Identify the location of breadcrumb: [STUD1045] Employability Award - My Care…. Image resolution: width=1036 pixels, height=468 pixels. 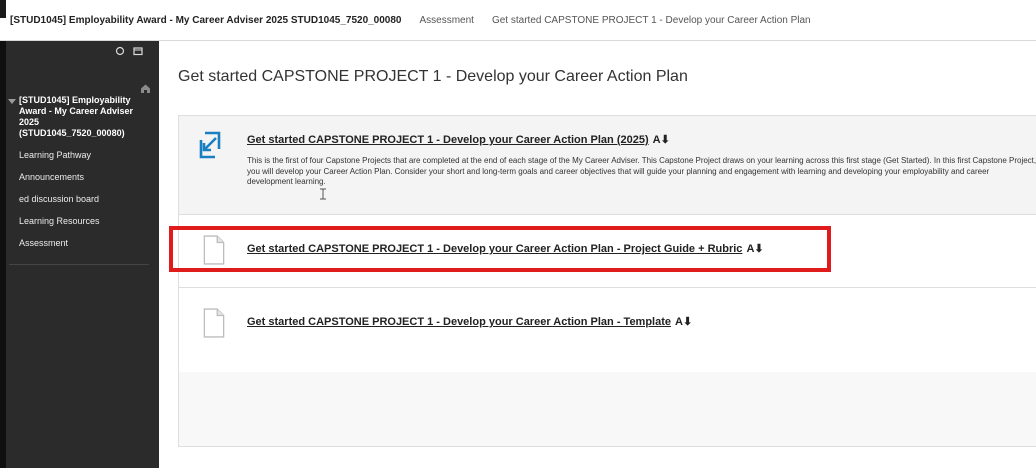
(410, 20).